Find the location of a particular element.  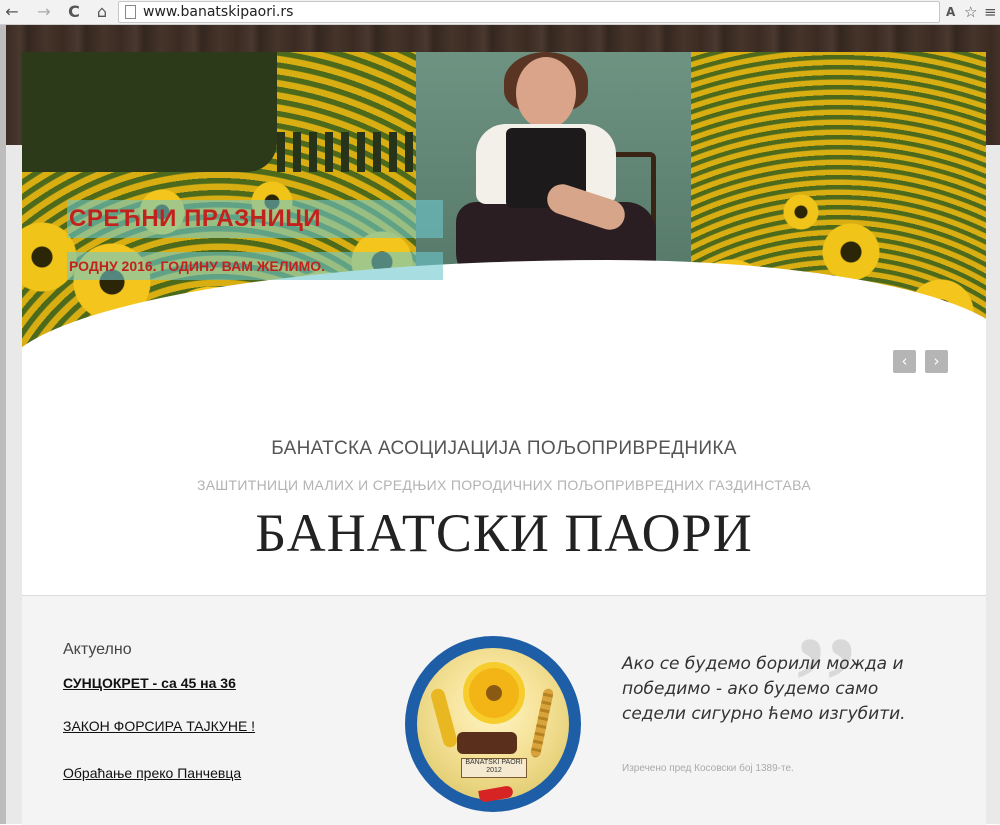

home-icon: ⌂ is located at coordinates (102, 12).